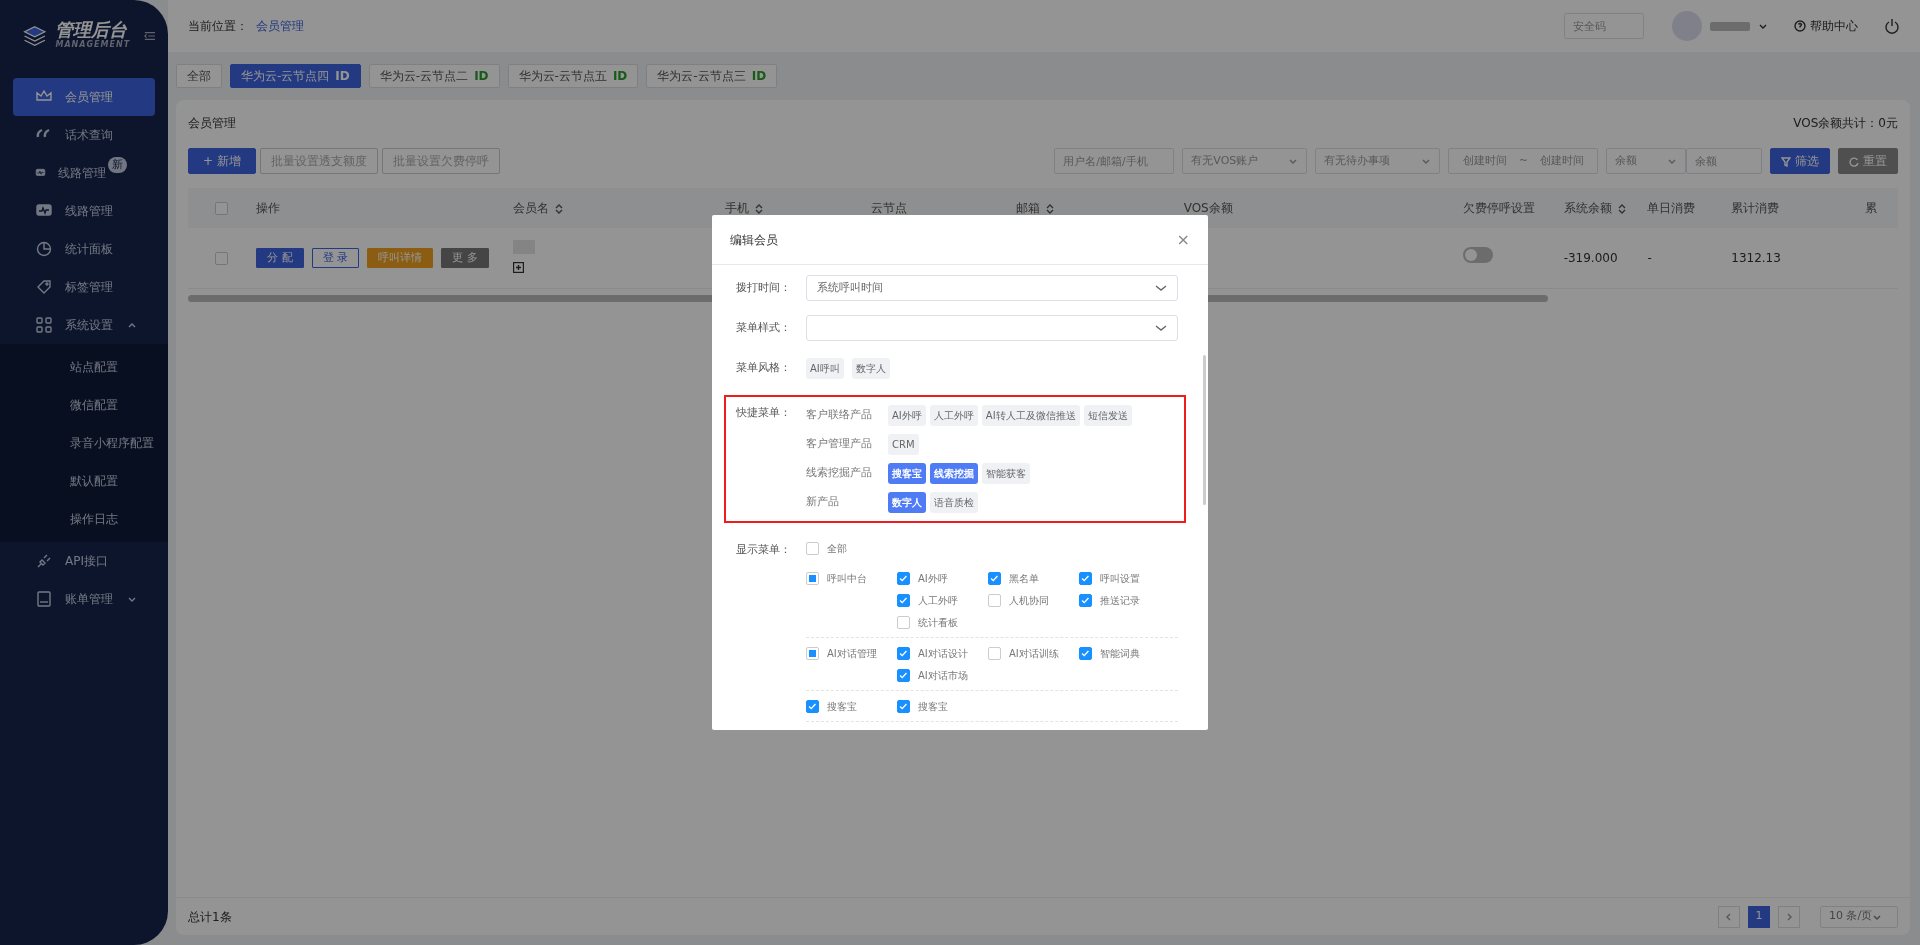 The height and width of the screenshot is (945, 1920). Describe the element at coordinates (44, 599) in the screenshot. I see `book-icon` at that location.